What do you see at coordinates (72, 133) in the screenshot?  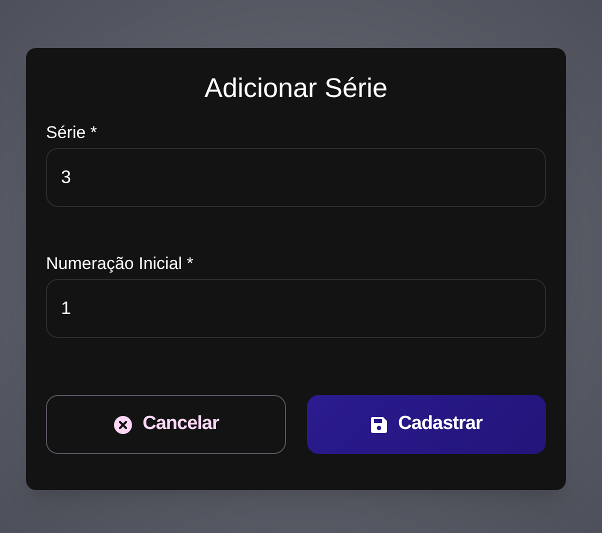 I see `field-label: Série *` at bounding box center [72, 133].